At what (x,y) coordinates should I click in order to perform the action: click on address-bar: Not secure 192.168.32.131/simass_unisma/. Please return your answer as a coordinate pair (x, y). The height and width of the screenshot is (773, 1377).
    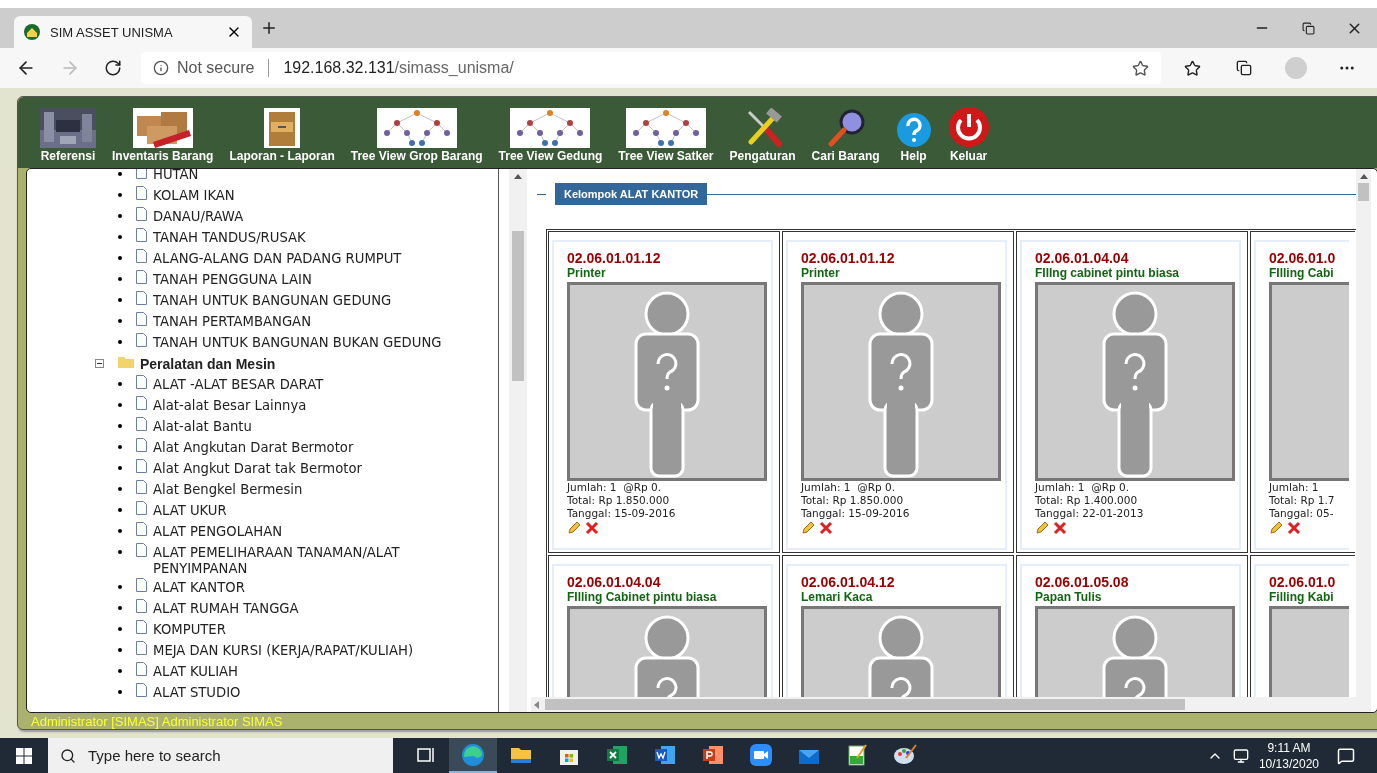
    Looking at the image, I should click on (651, 68).